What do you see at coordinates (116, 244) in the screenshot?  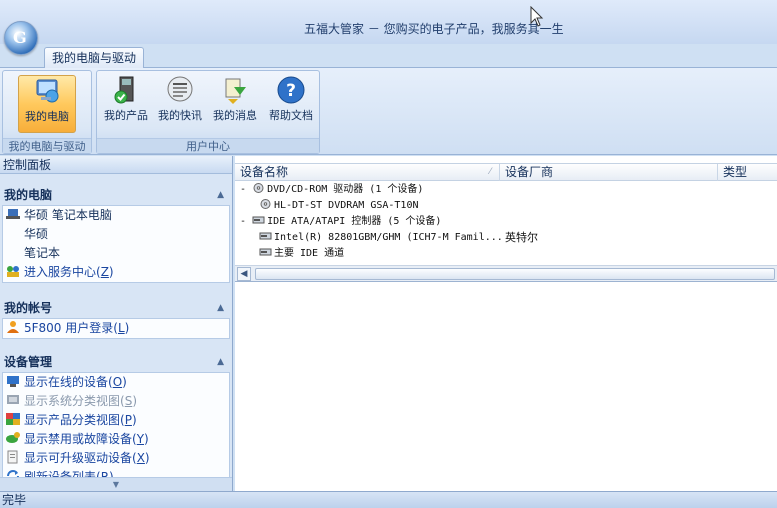 I see `my-computer-list: 华硕 笔记本电脑 华硕 笔记本 进入服务中心(Z)` at bounding box center [116, 244].